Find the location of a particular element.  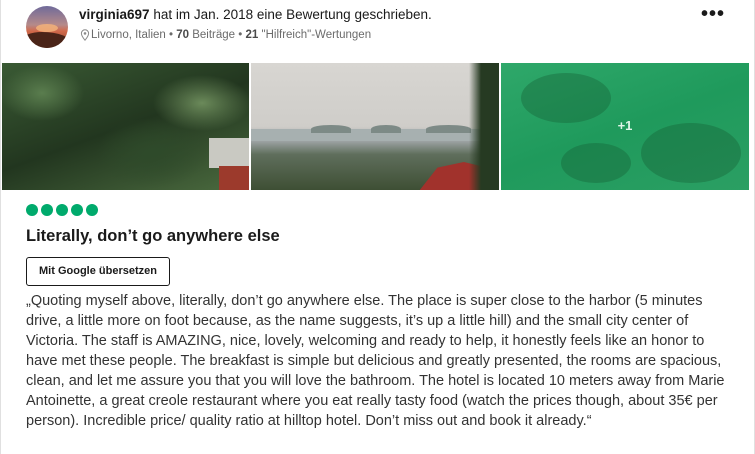

contributions-count: 70 is located at coordinates (183, 35).